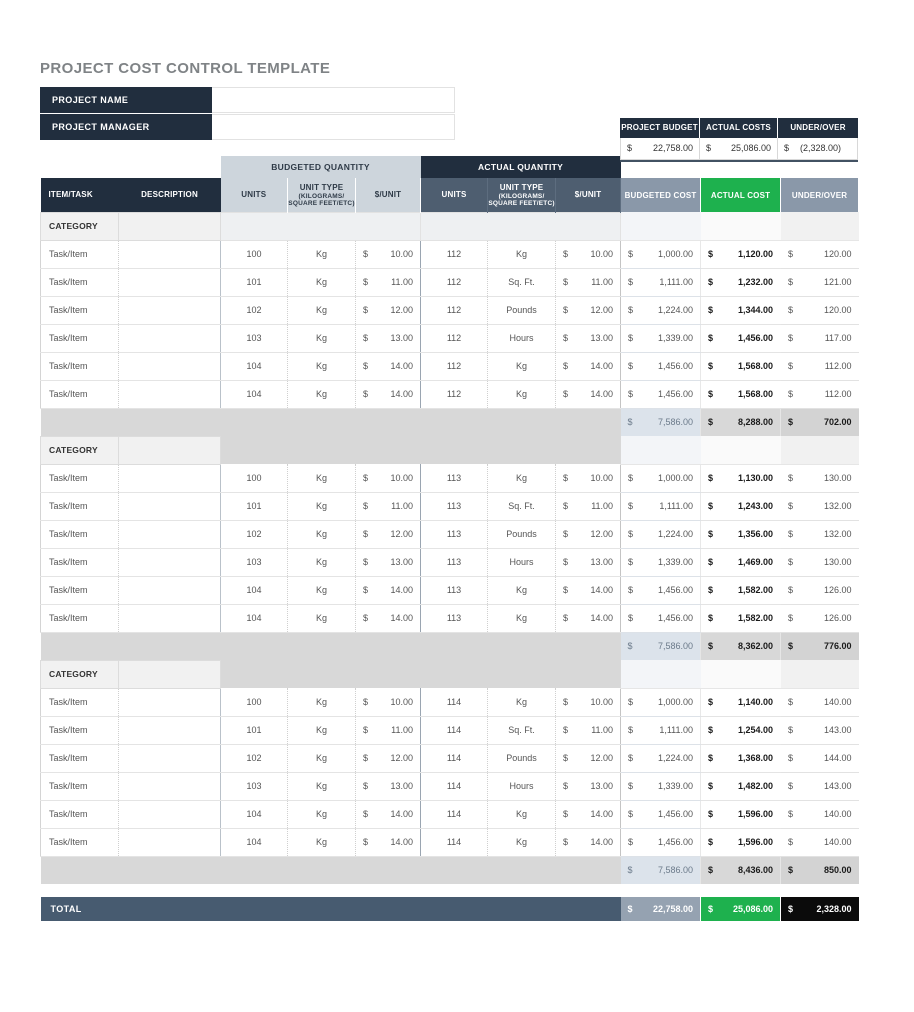  I want to click on budgeted-unit-cost-cell: $13.00, so click(387, 562).